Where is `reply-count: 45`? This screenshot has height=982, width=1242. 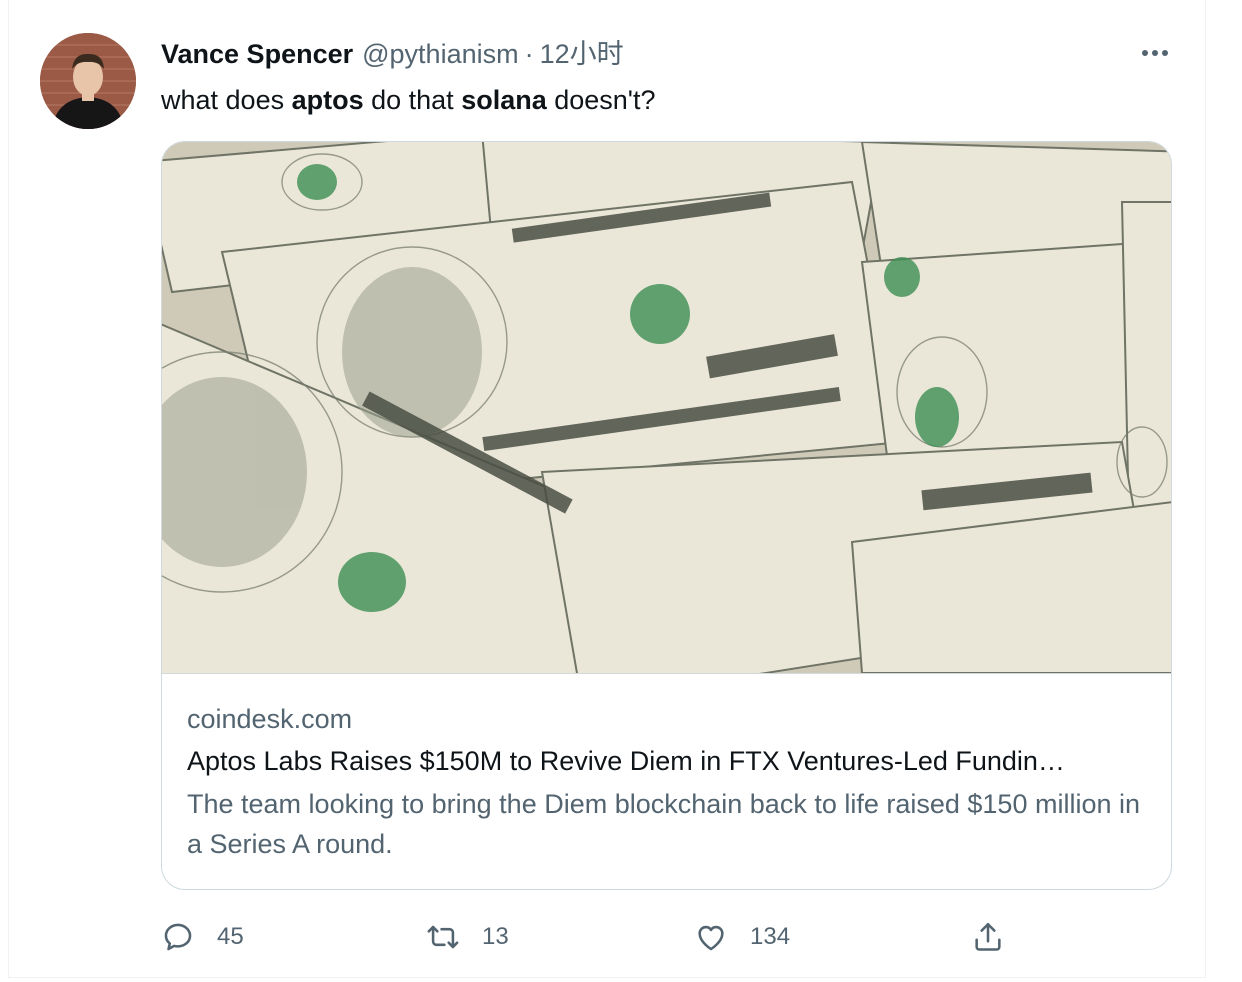
reply-count: 45 is located at coordinates (230, 936).